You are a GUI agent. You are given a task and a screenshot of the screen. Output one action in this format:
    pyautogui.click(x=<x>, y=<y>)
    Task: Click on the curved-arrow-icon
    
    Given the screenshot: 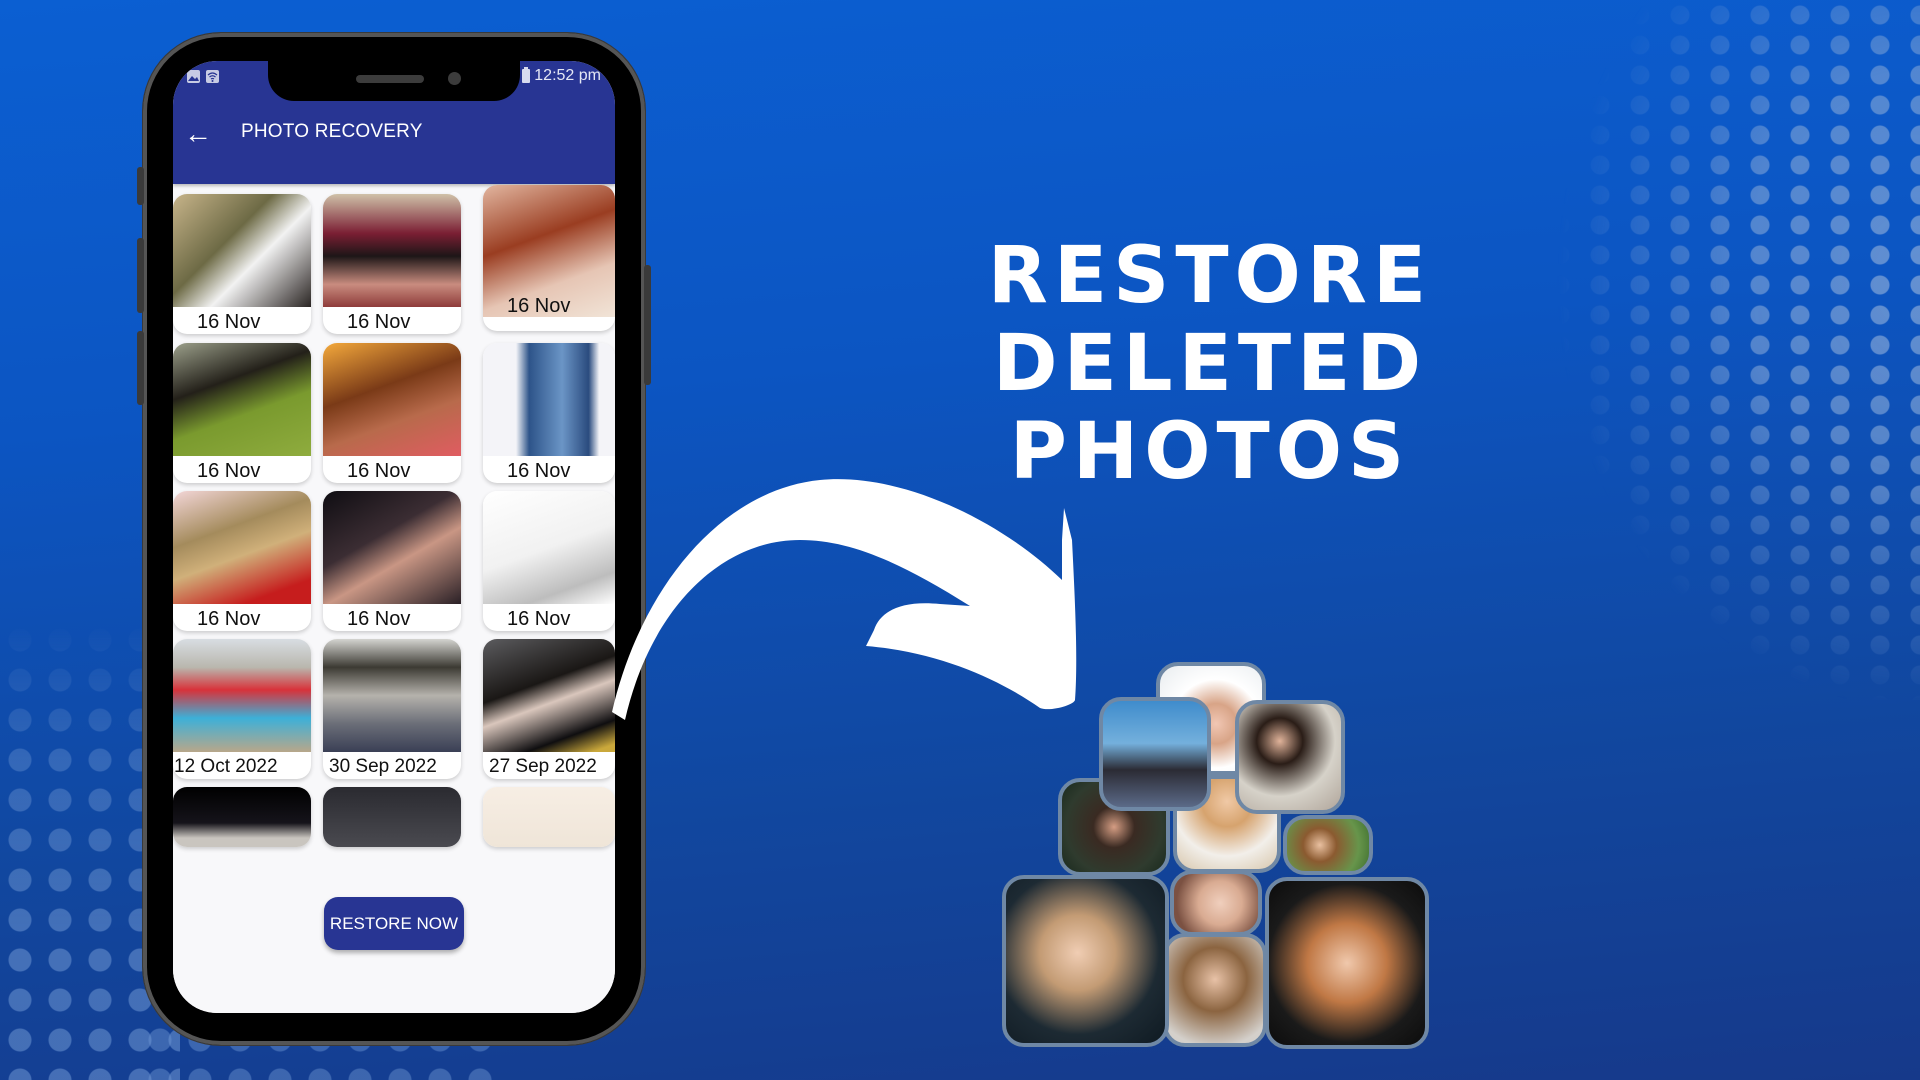 What is the action you would take?
    pyautogui.click(x=844, y=599)
    